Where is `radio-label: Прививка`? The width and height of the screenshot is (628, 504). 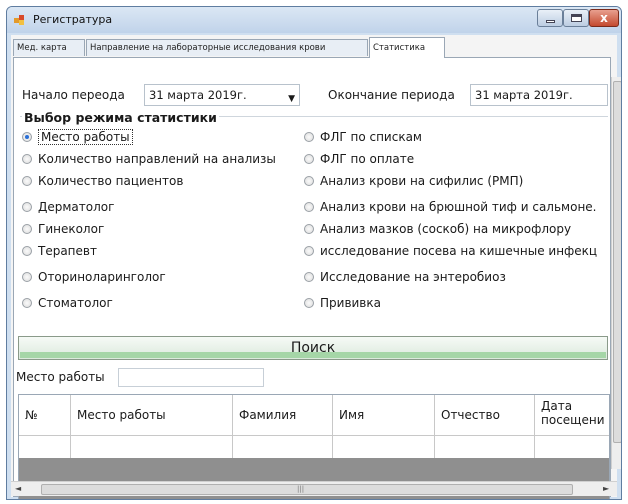 radio-label: Прививка is located at coordinates (350, 303).